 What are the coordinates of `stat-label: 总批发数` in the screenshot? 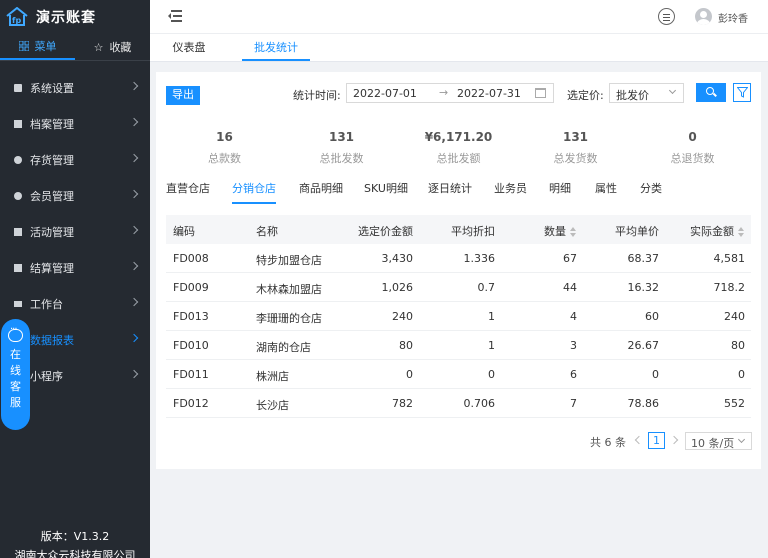 It's located at (341, 158).